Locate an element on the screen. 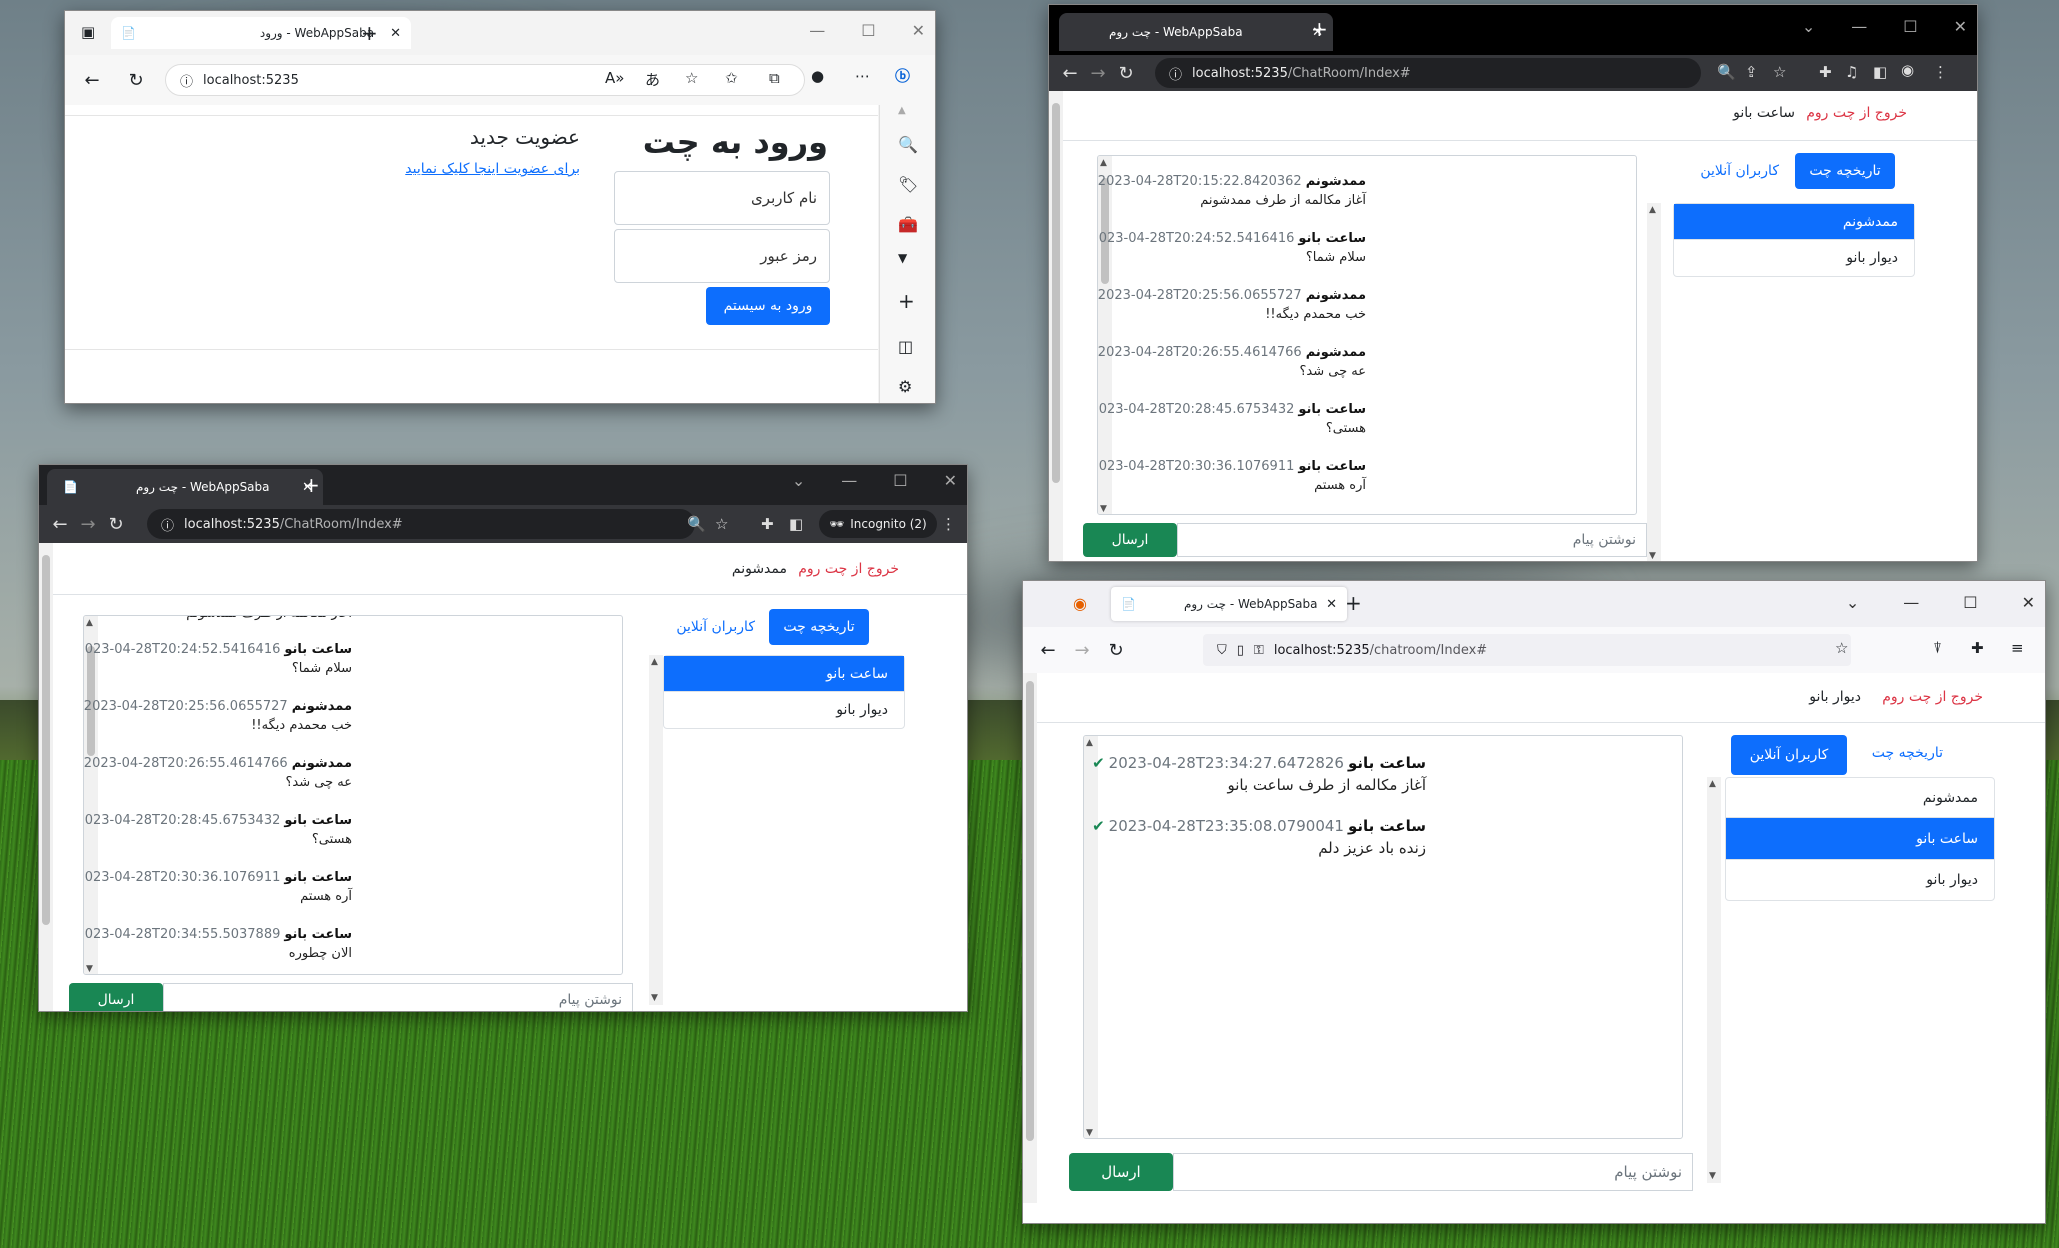  split-screen-icon: ◫ is located at coordinates (905, 346).